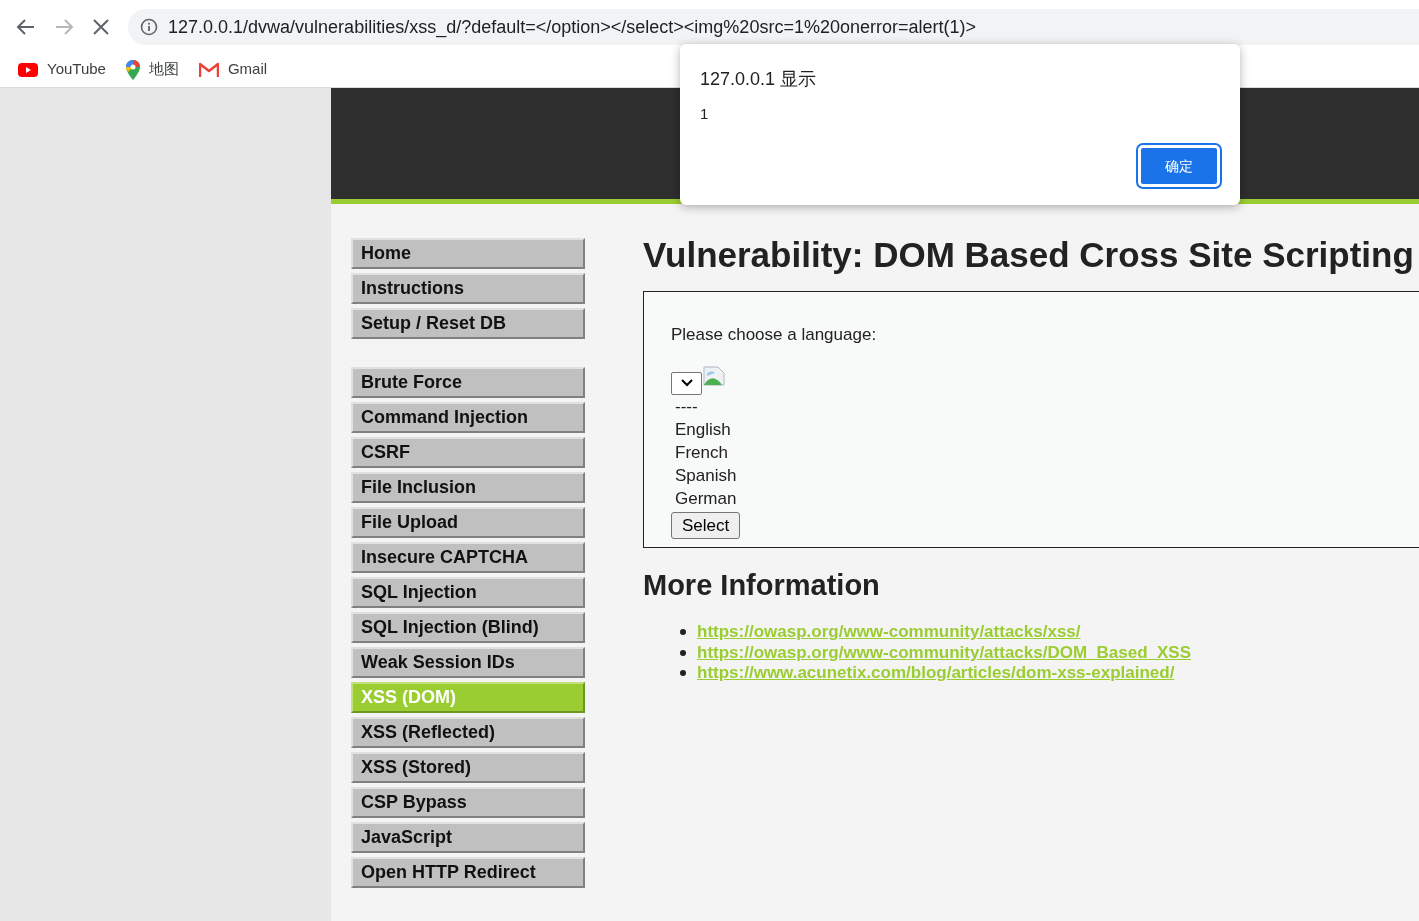 Image resolution: width=1419 pixels, height=921 pixels. I want to click on dialog-message: 1, so click(705, 114).